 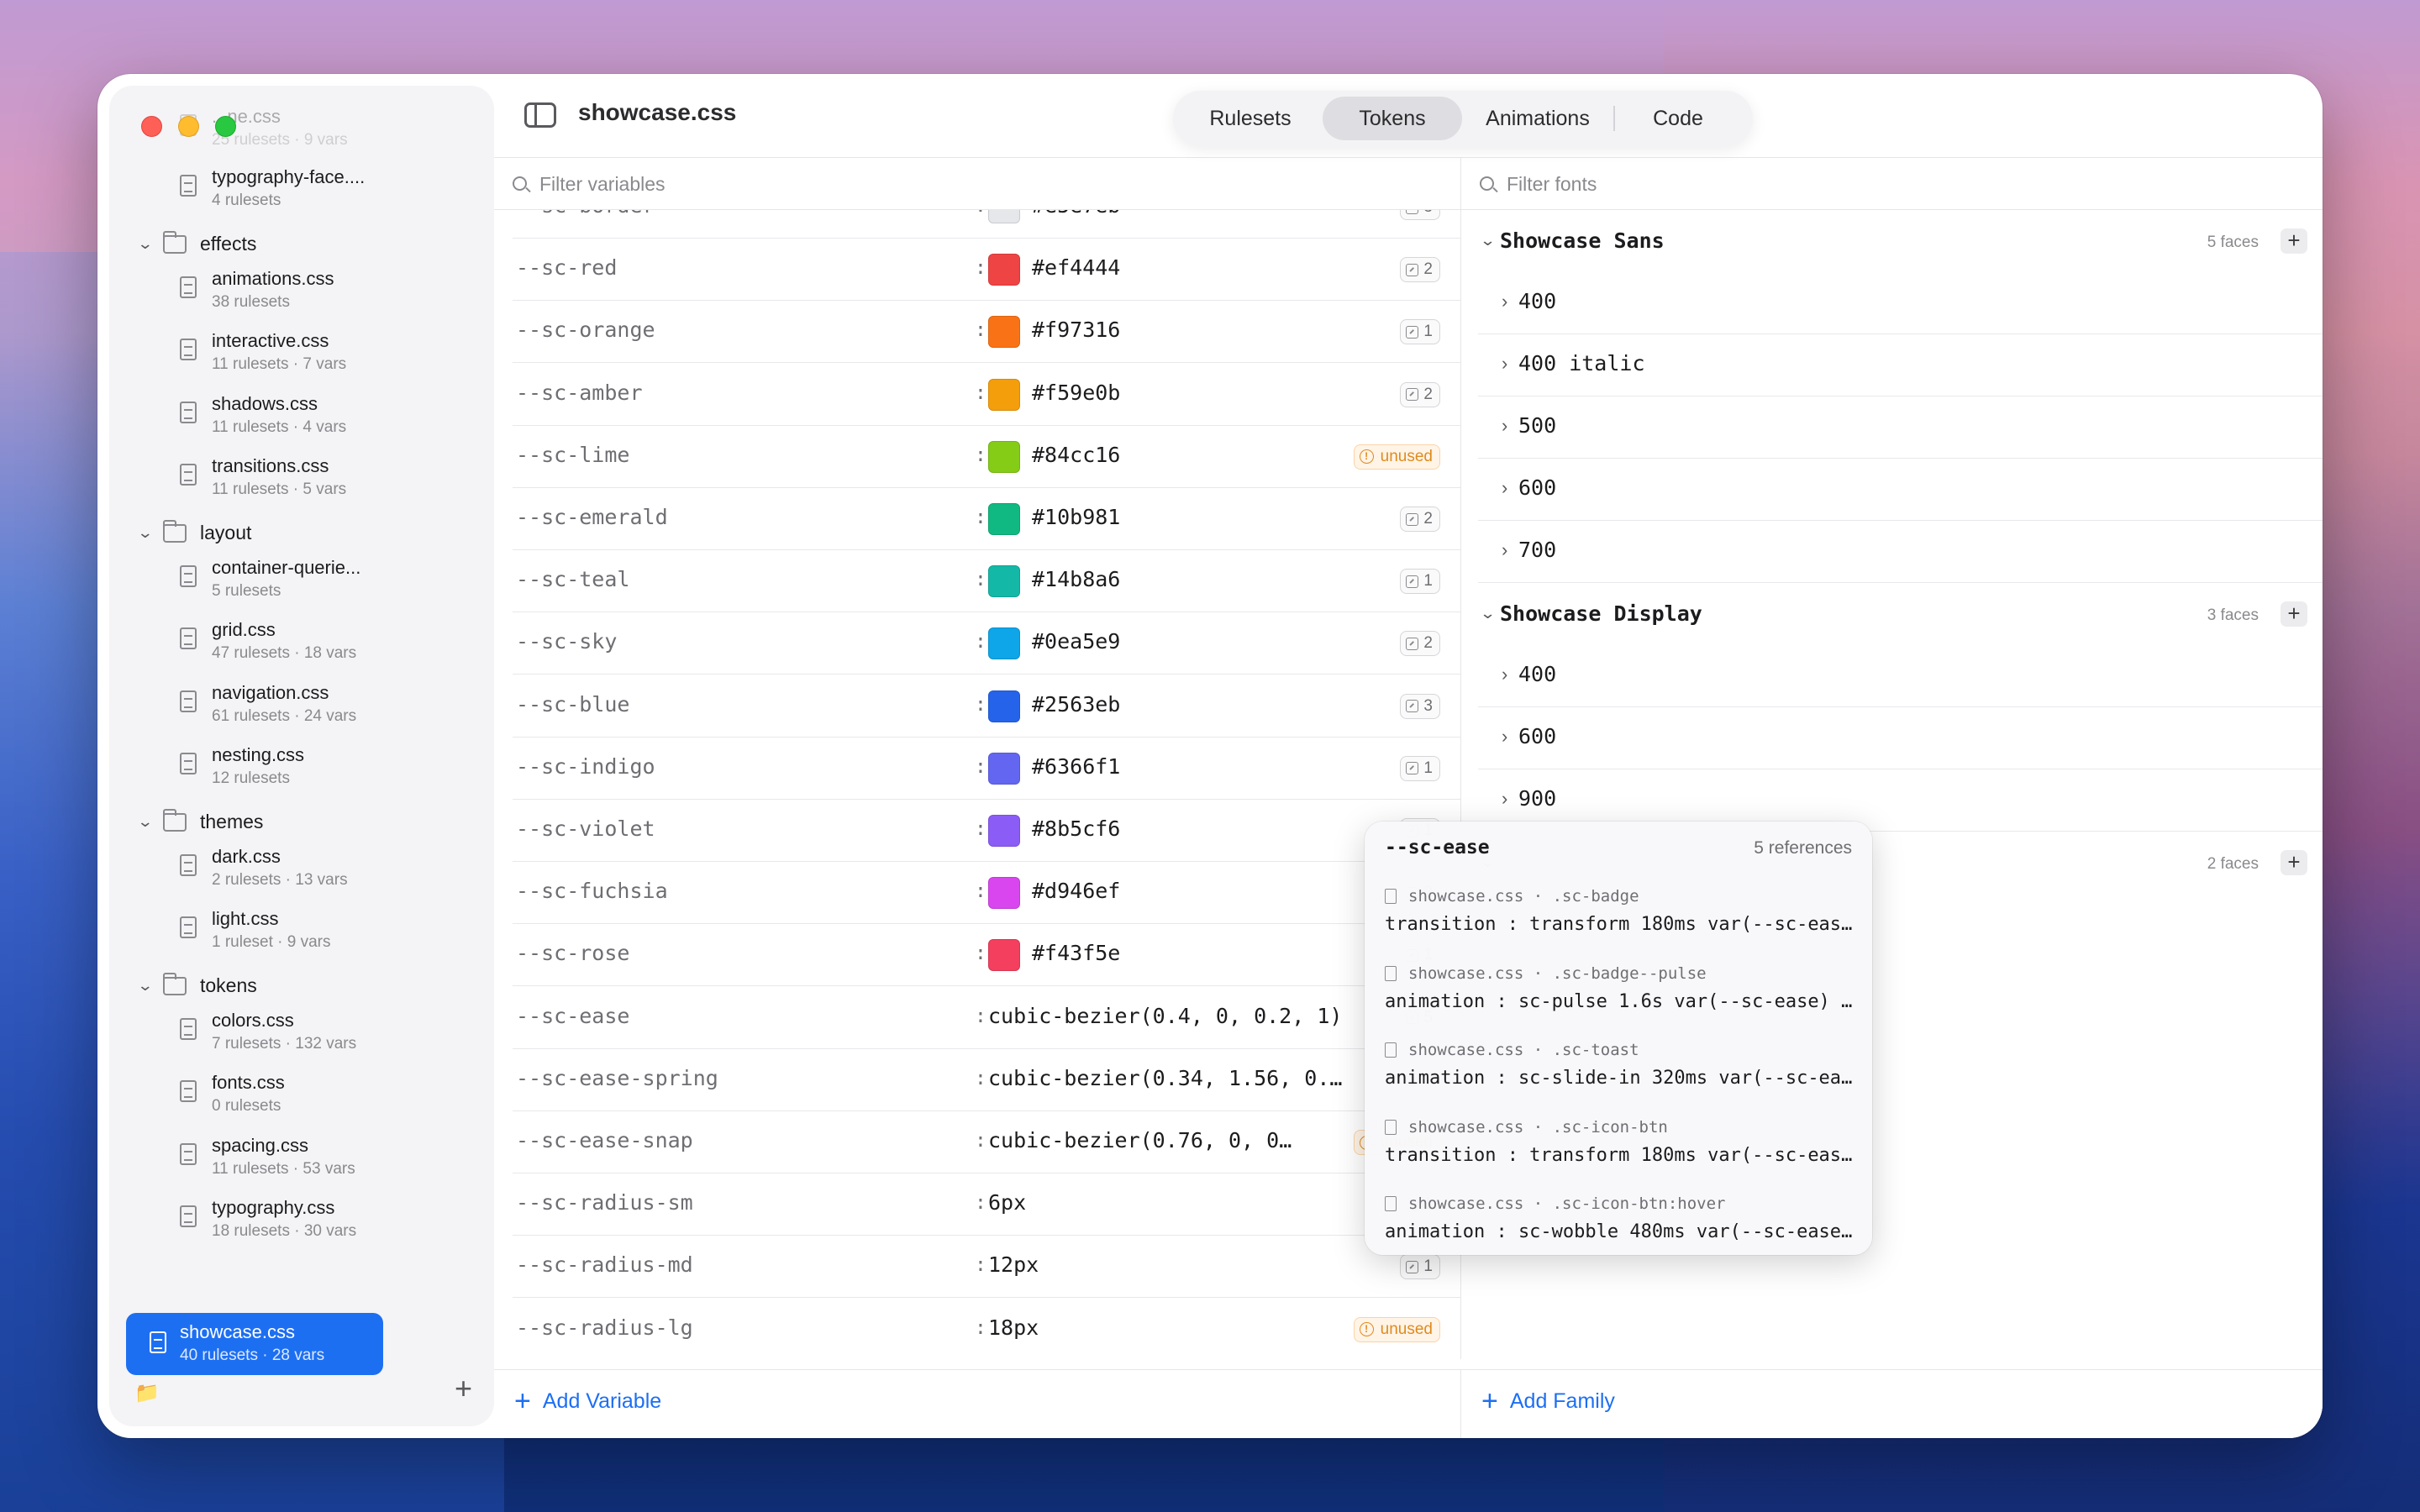 I want to click on variable-row: --sc-ease:cubic-bezier(0.4, 0, 0.2, 1)5, so click(x=987, y=1018).